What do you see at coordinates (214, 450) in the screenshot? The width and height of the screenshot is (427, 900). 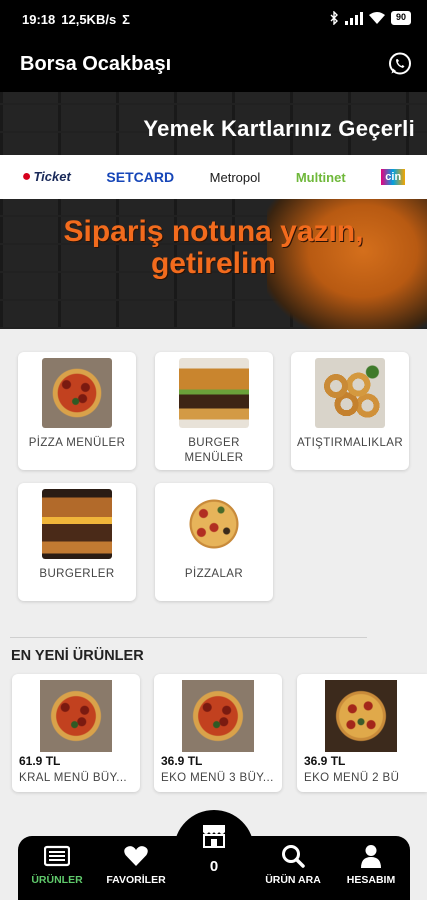 I see `category-label: BURGER MENÜLER` at bounding box center [214, 450].